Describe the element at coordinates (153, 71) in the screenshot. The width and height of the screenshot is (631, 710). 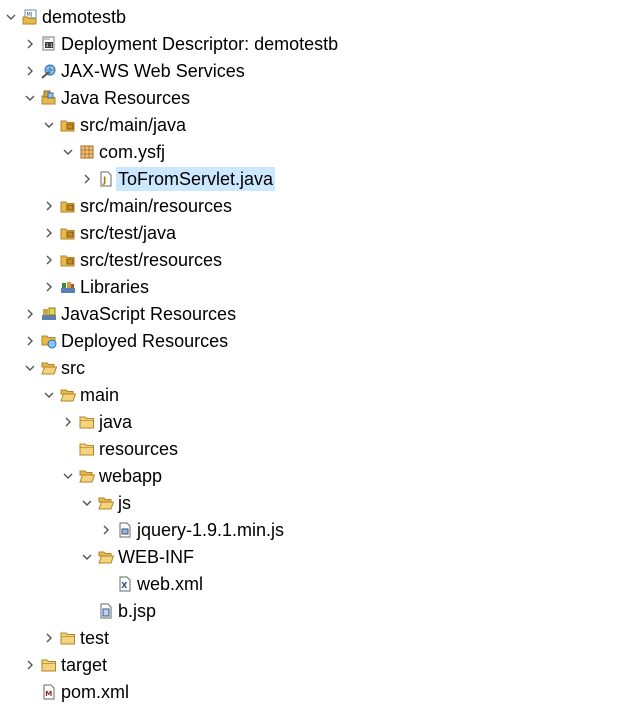
I see `tree-item-label: JAX-WS Web Services` at that location.